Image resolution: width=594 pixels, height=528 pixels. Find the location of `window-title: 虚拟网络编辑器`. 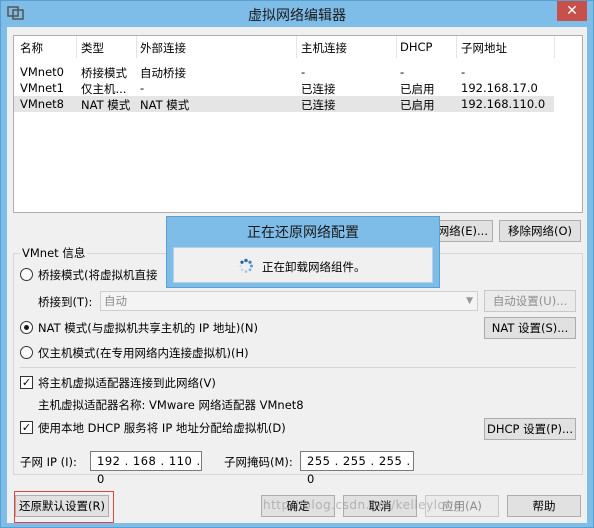

window-title: 虚拟网络编辑器 is located at coordinates (297, 16).